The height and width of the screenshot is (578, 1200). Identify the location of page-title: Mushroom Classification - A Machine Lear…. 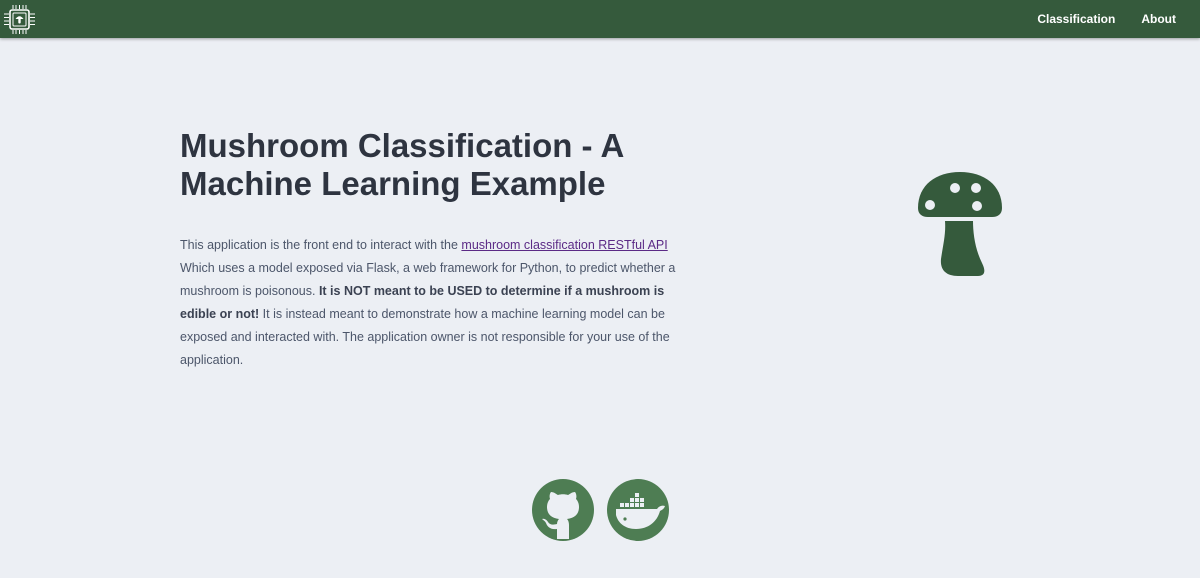
(402, 164).